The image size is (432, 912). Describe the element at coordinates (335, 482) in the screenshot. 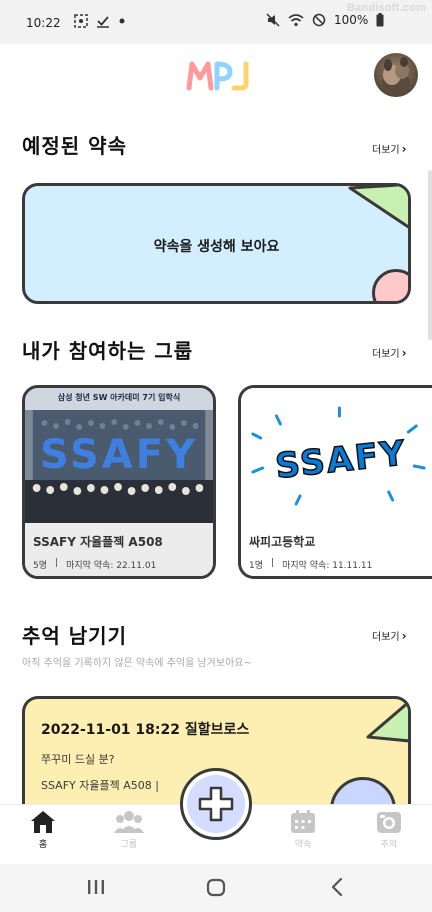

I see `group-card: SSAFY 싸피고등학교 1명 | 마지막 약속: 11.11.11` at that location.